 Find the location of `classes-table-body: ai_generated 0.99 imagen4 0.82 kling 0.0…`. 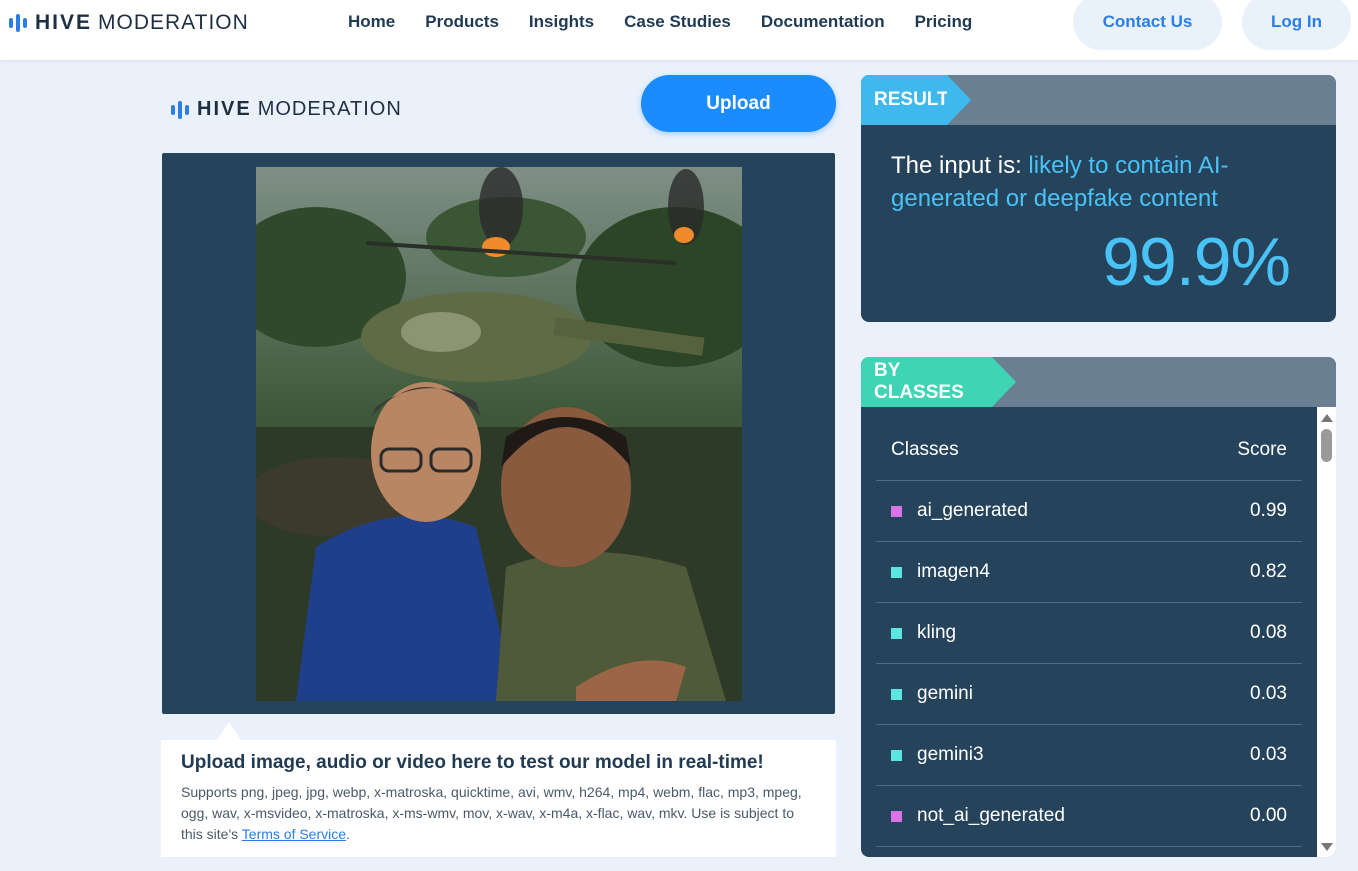

classes-table-body: ai_generated 0.99 imagen4 0.82 kling 0.0… is located at coordinates (1089, 664).